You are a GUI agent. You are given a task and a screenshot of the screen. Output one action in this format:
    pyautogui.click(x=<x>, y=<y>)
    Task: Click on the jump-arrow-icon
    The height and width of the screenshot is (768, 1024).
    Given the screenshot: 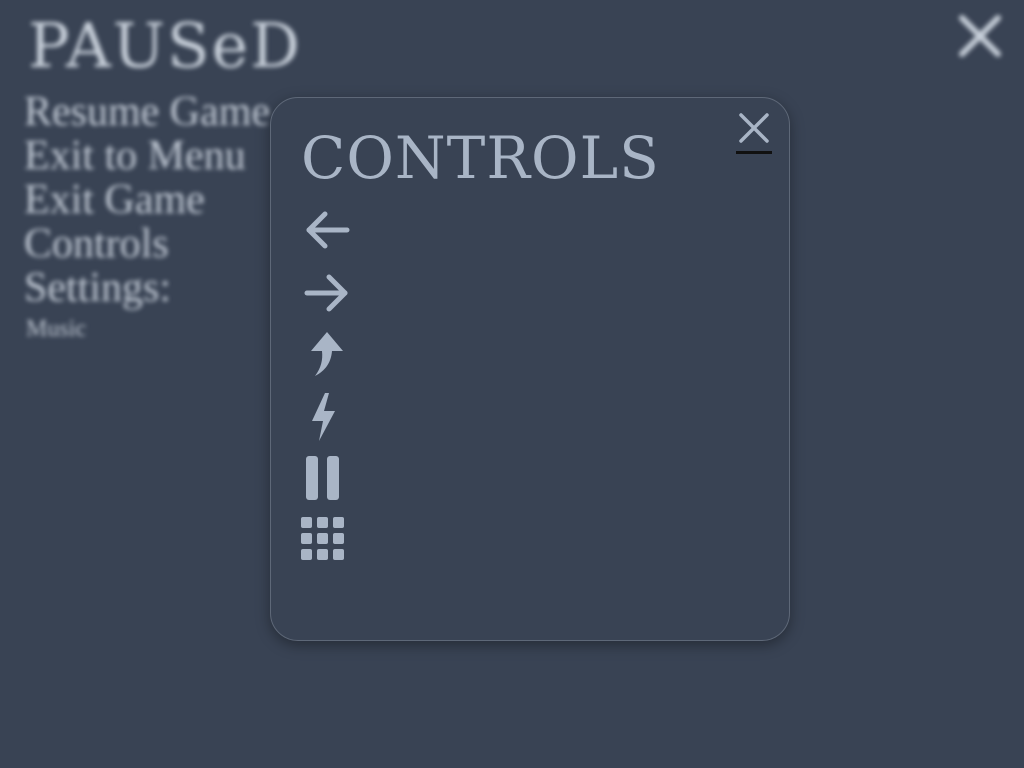 What is the action you would take?
    pyautogui.click(x=327, y=354)
    